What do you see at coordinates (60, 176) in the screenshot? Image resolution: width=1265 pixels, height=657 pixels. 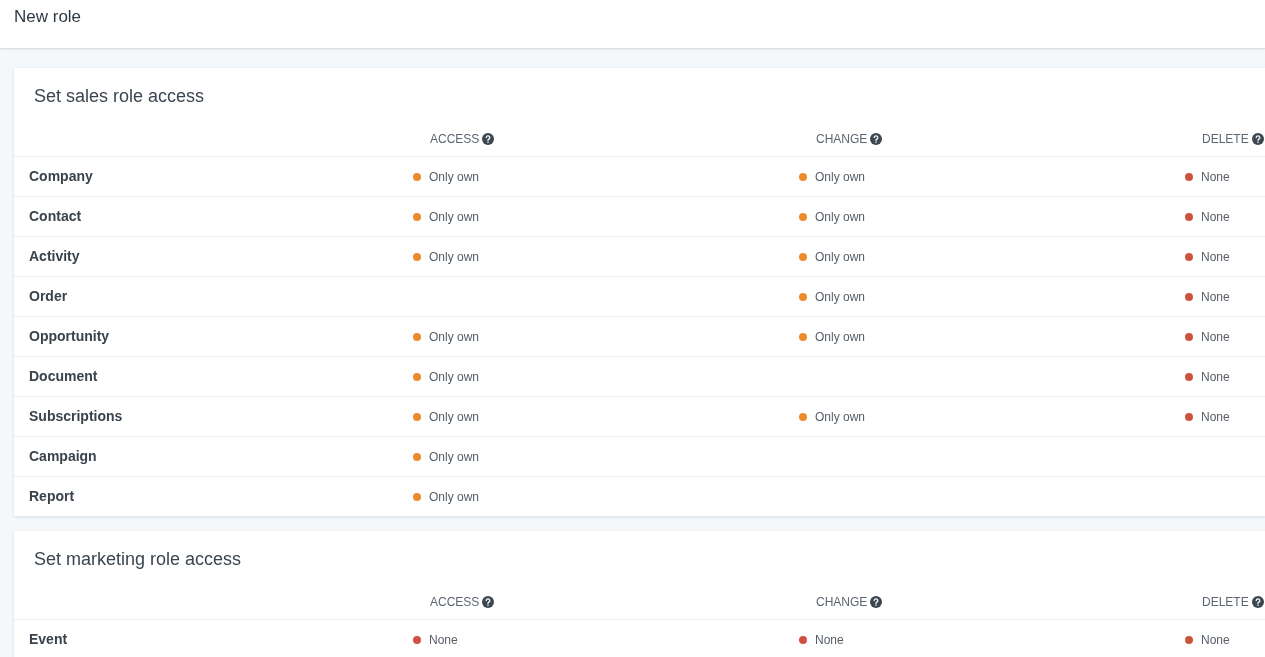 I see `row-label: Company` at bounding box center [60, 176].